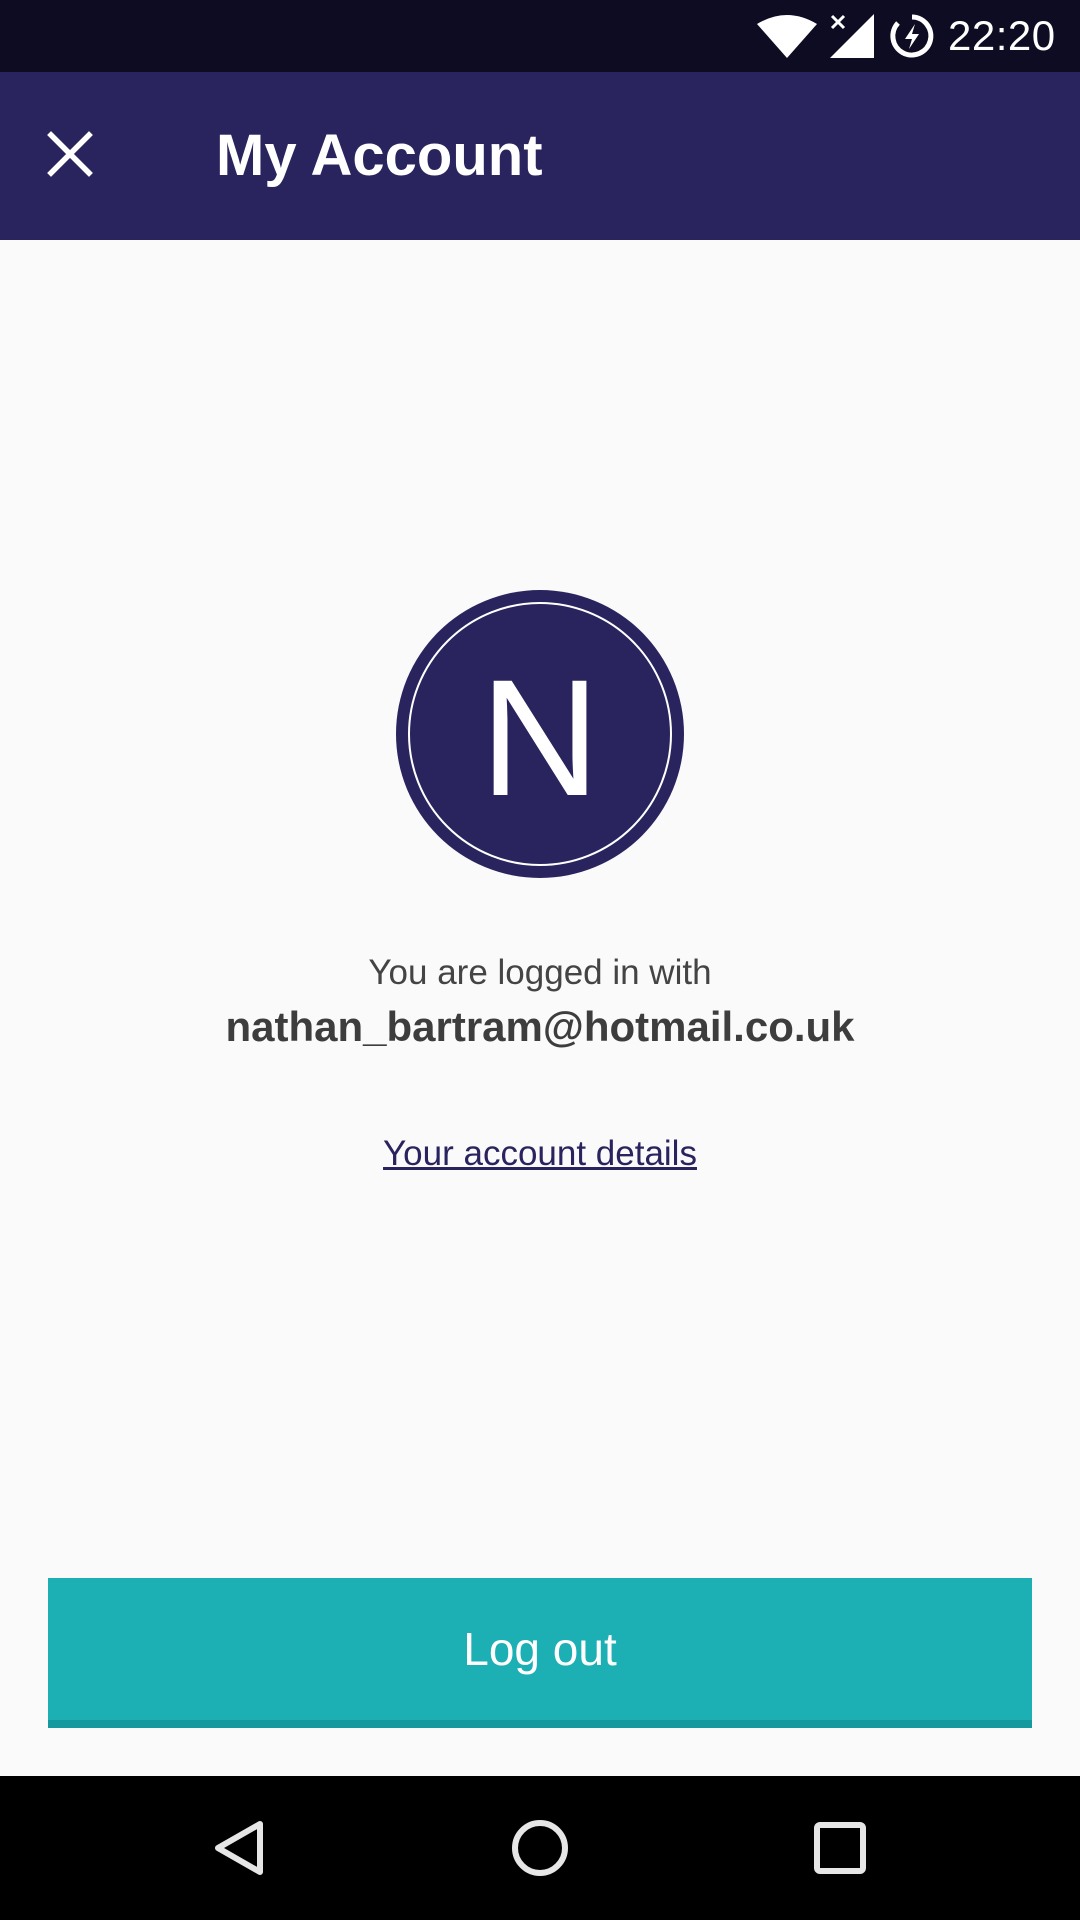  I want to click on home-button, so click(540, 1848).